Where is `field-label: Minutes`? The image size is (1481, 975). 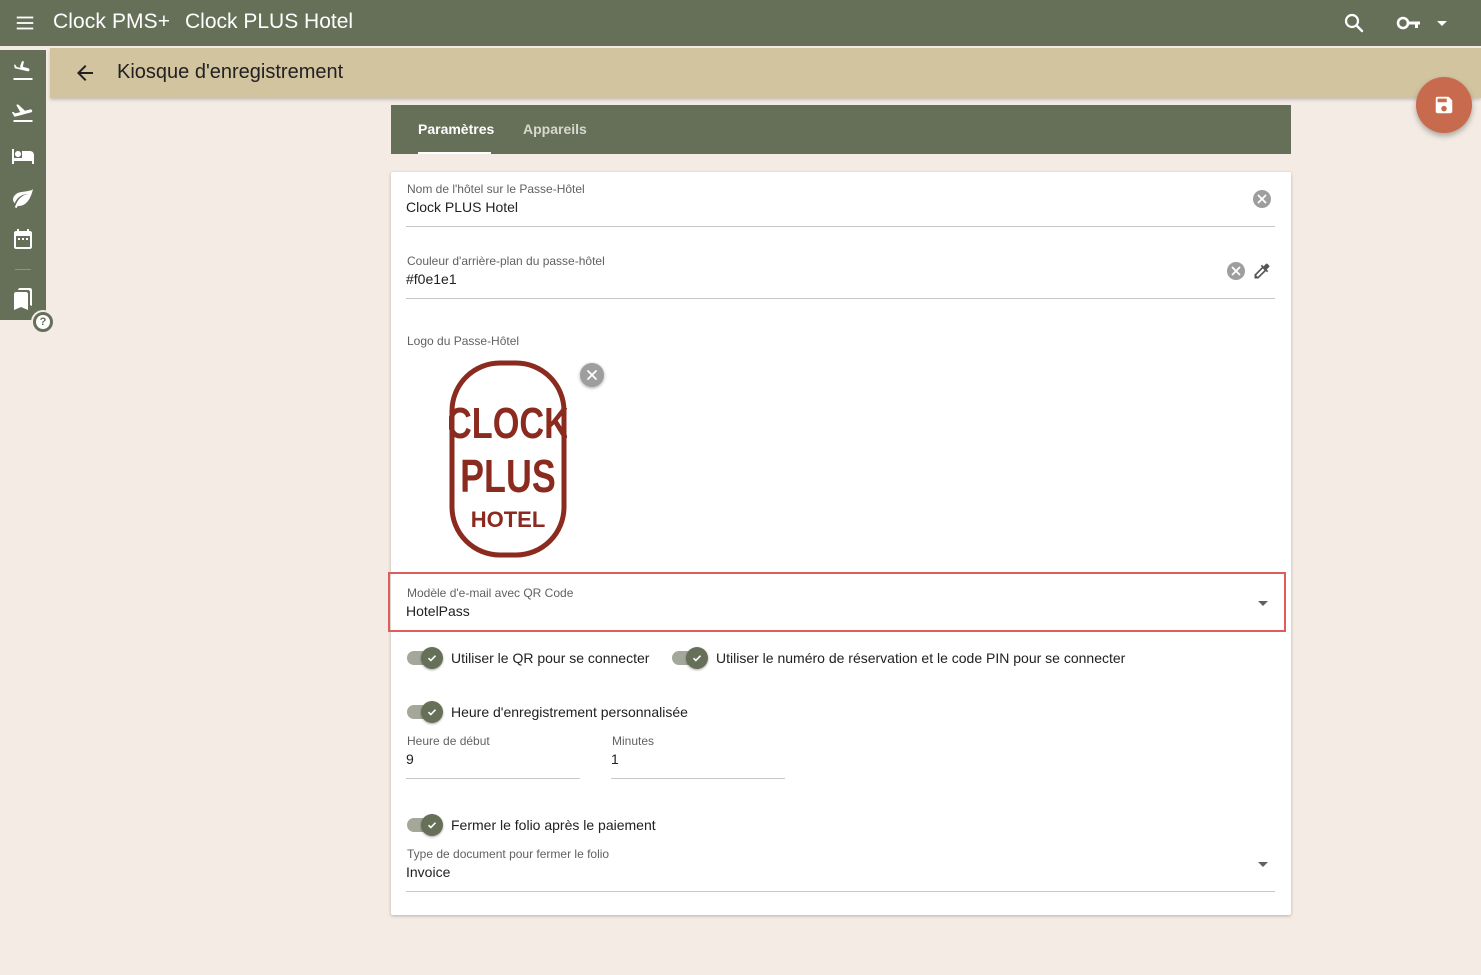 field-label: Minutes is located at coordinates (633, 741).